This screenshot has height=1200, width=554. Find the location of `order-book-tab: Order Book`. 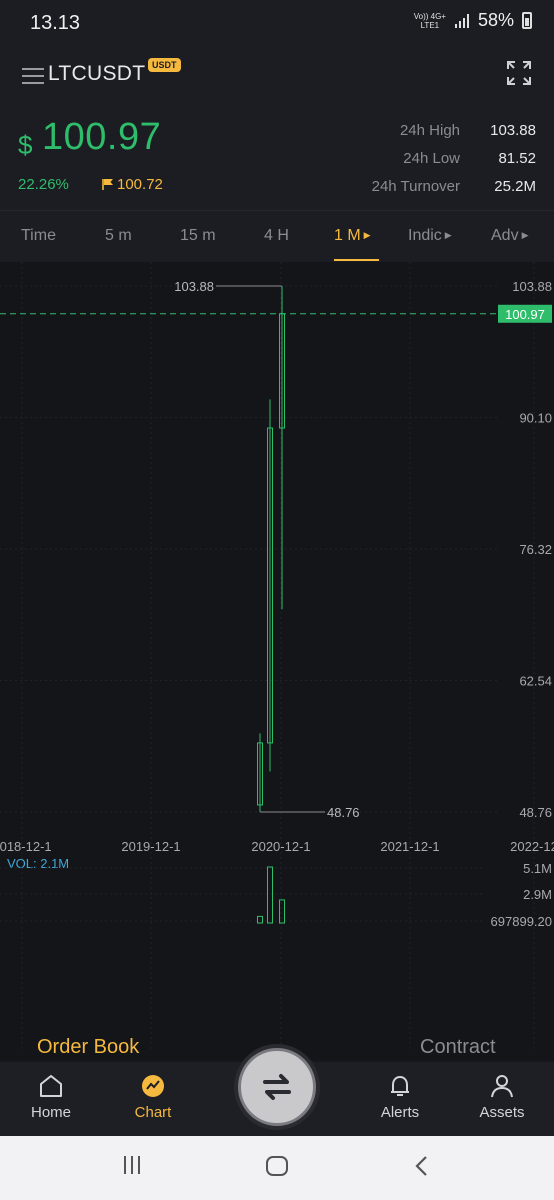

order-book-tab: Order Book is located at coordinates (88, 1047).